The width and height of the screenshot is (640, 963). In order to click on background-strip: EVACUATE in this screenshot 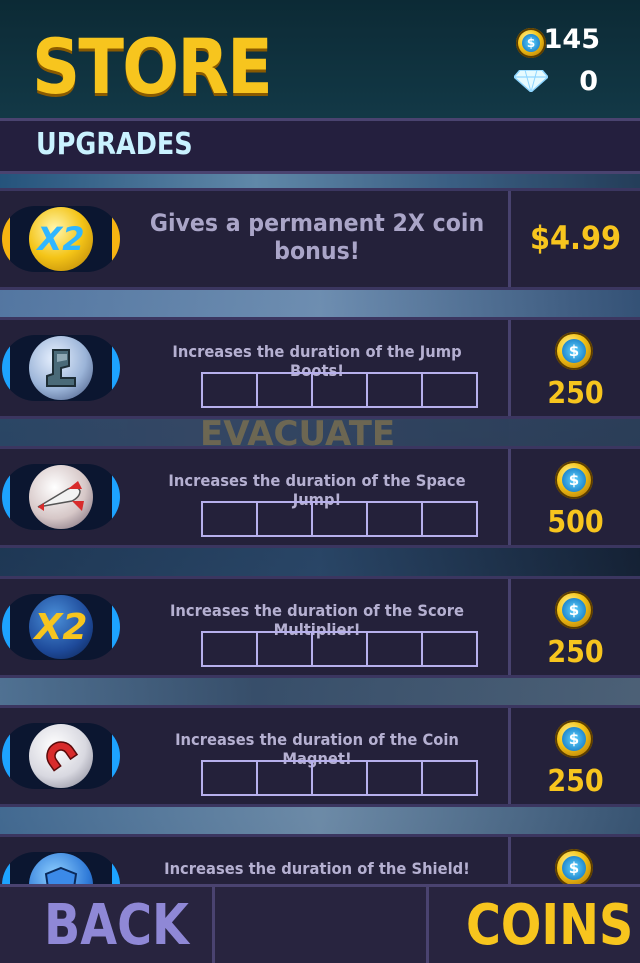, I will do `click(320, 434)`.